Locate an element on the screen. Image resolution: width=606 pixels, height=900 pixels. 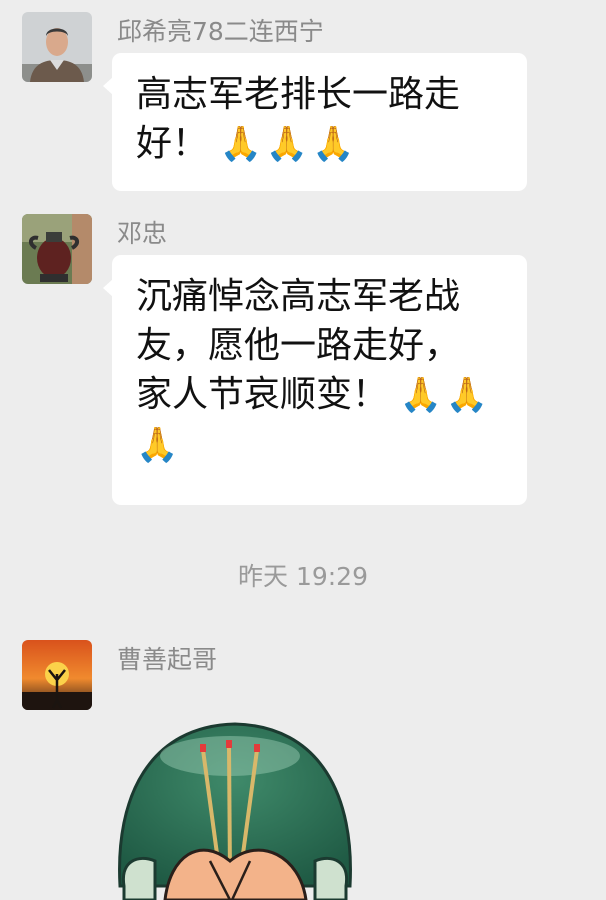
message-text-line: 🙏 is located at coordinates (320, 445).